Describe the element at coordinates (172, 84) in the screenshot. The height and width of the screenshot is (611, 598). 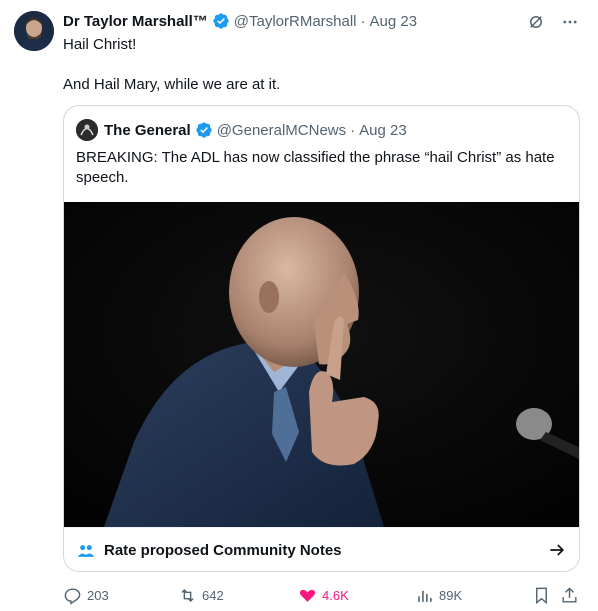
I see `post-text-line2: And Hail Mary, while we are at it.` at that location.